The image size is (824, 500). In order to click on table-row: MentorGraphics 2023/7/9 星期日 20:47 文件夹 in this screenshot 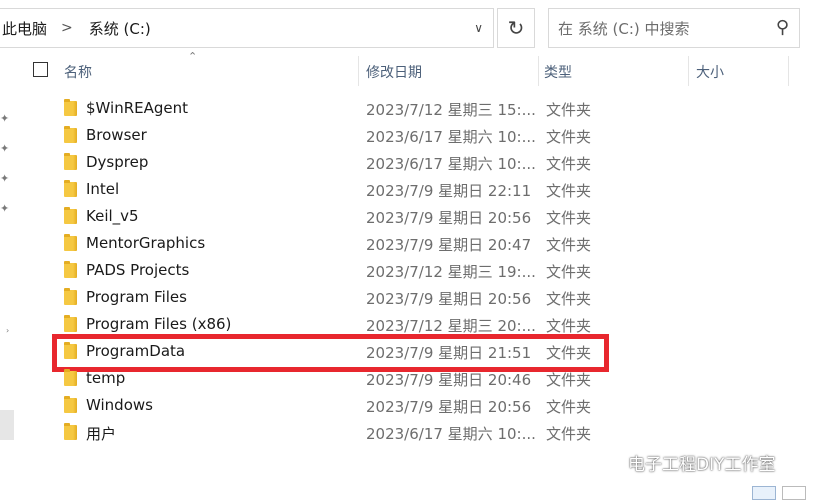, I will do `click(412, 243)`.